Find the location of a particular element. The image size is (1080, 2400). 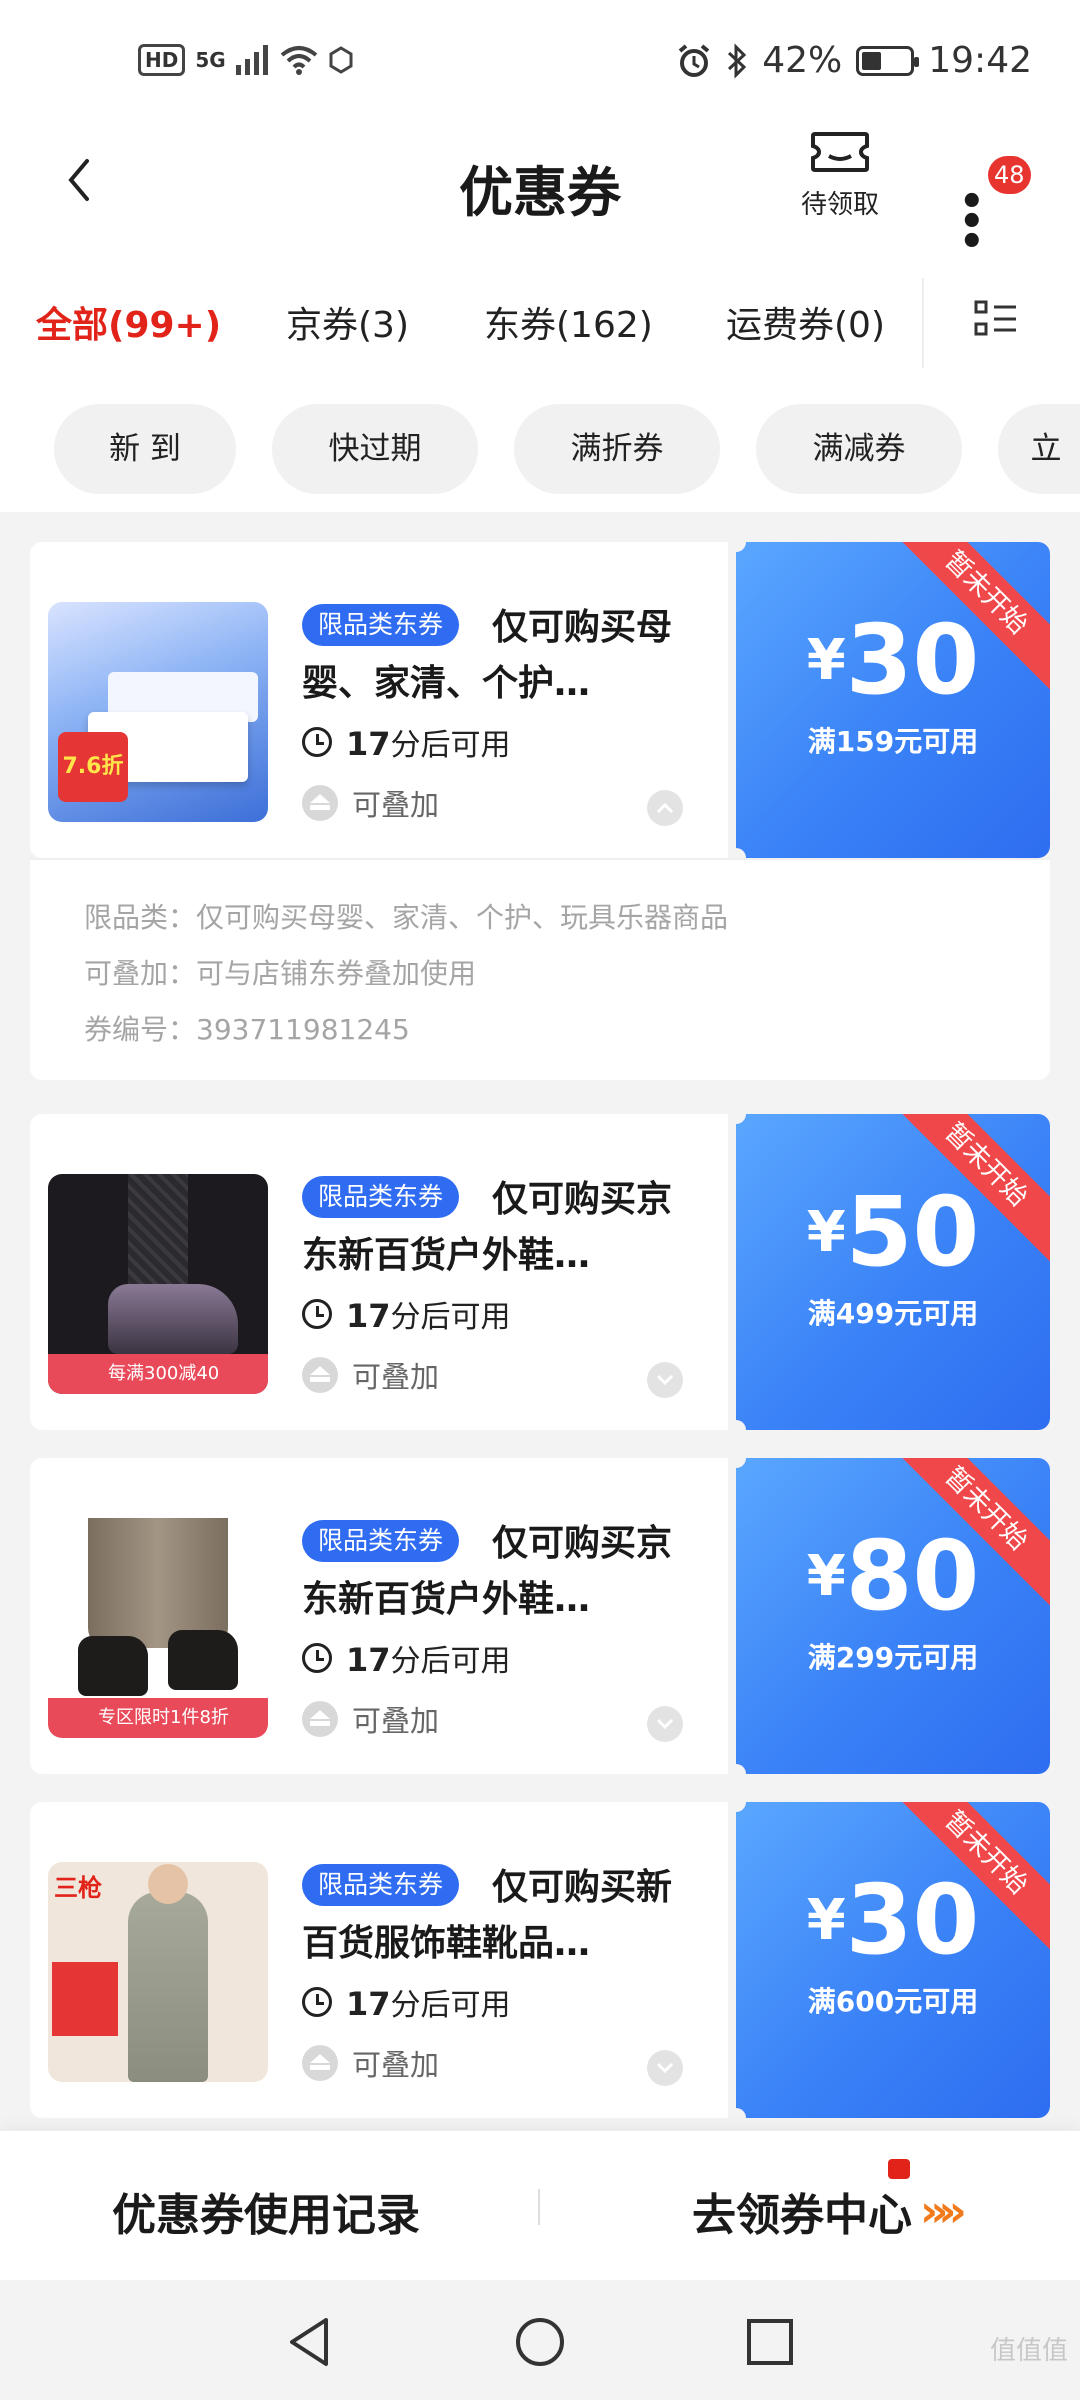

thumb-brand: 三枪 is located at coordinates (78, 1888).